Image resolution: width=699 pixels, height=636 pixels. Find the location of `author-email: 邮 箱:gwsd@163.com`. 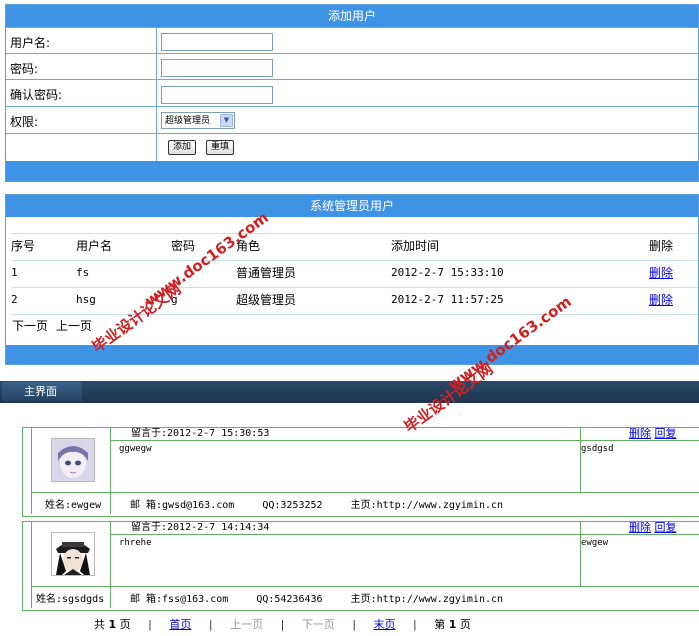

author-email: 邮 箱:gwsd@163.com is located at coordinates (182, 505).